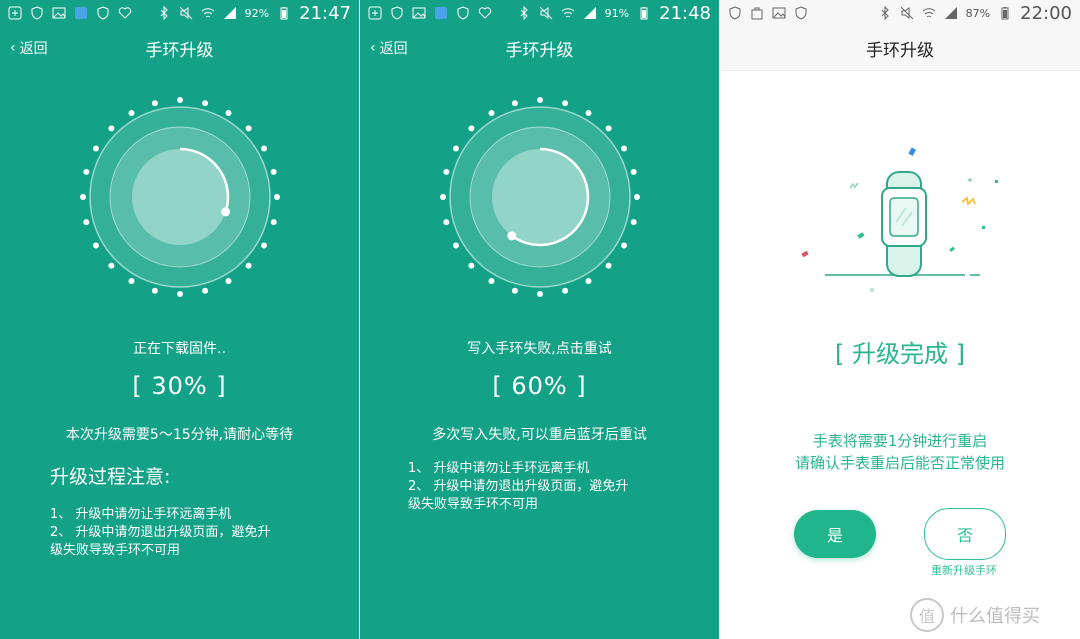 This screenshot has height=639, width=1080. What do you see at coordinates (539, 386) in the screenshot?
I see `progress-percent: [ 60% ]` at bounding box center [539, 386].